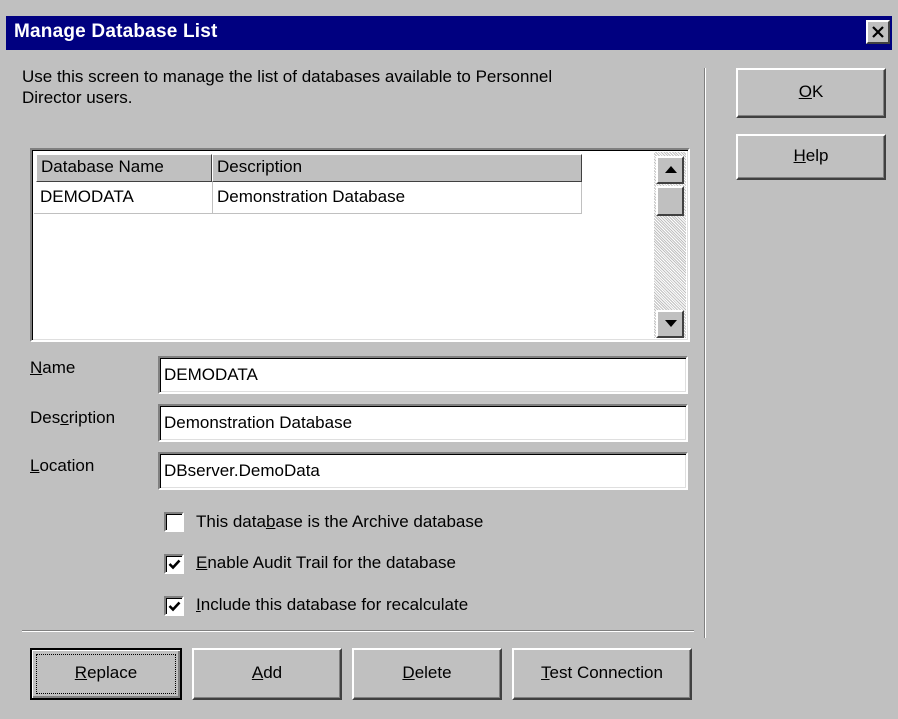 This screenshot has height=719, width=898. Describe the element at coordinates (332, 605) in the screenshot. I see `recalculate-label: Include this database for recalculate` at that location.